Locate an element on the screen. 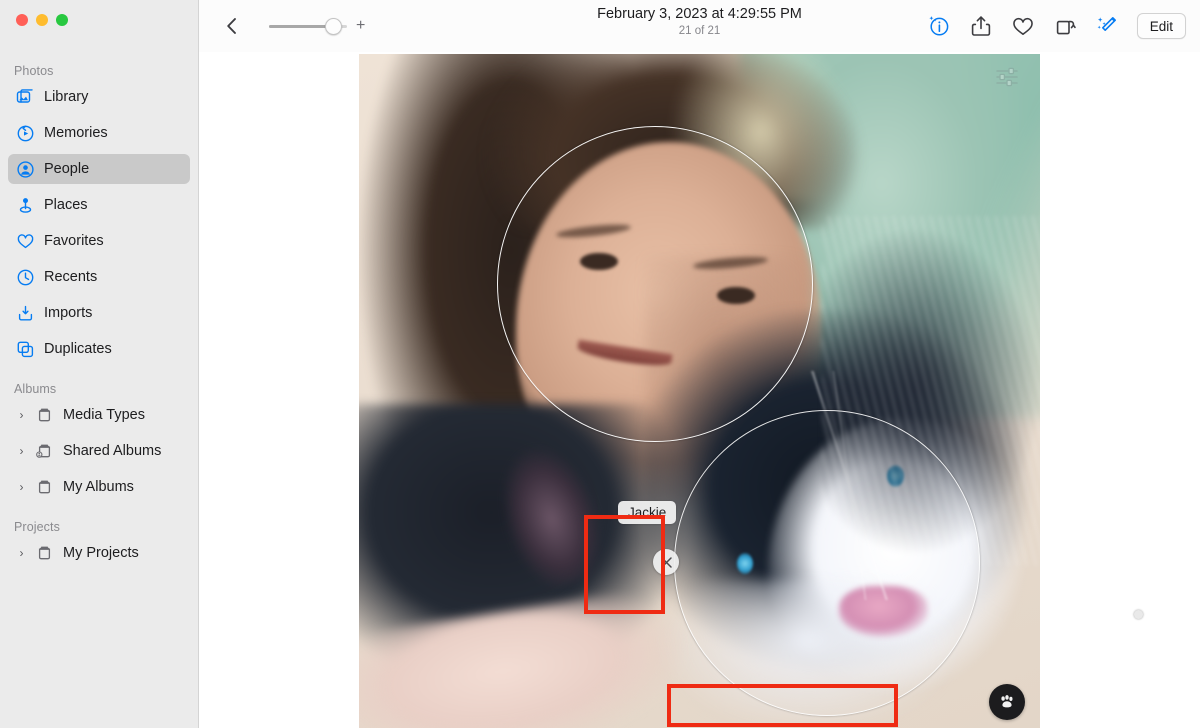 This screenshot has width=1200, height=728. window-controls is located at coordinates (42, 20).